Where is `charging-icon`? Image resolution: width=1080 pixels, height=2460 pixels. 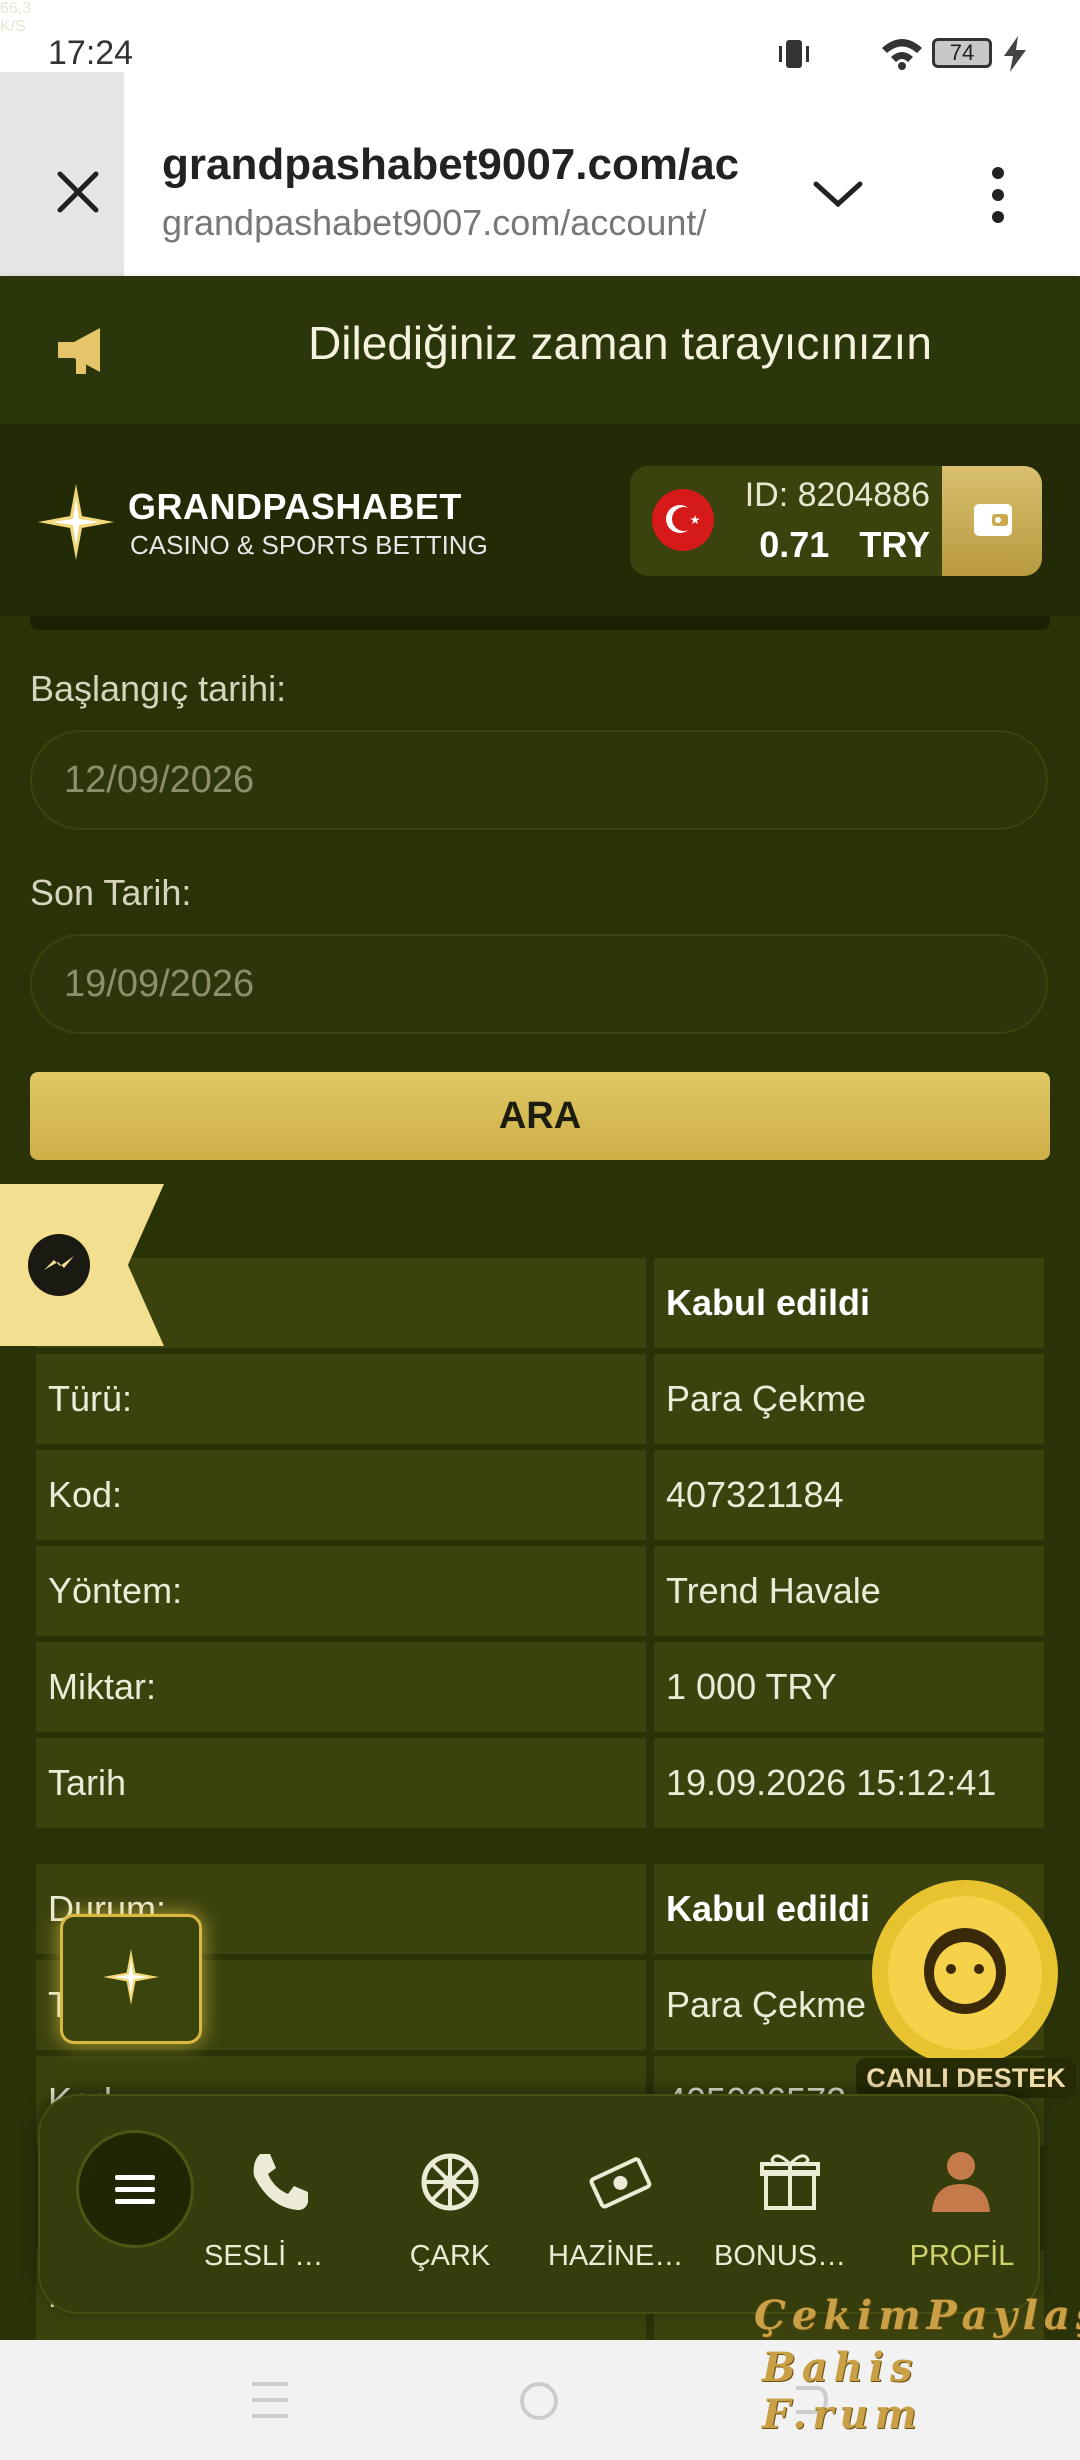
charging-icon is located at coordinates (1015, 54).